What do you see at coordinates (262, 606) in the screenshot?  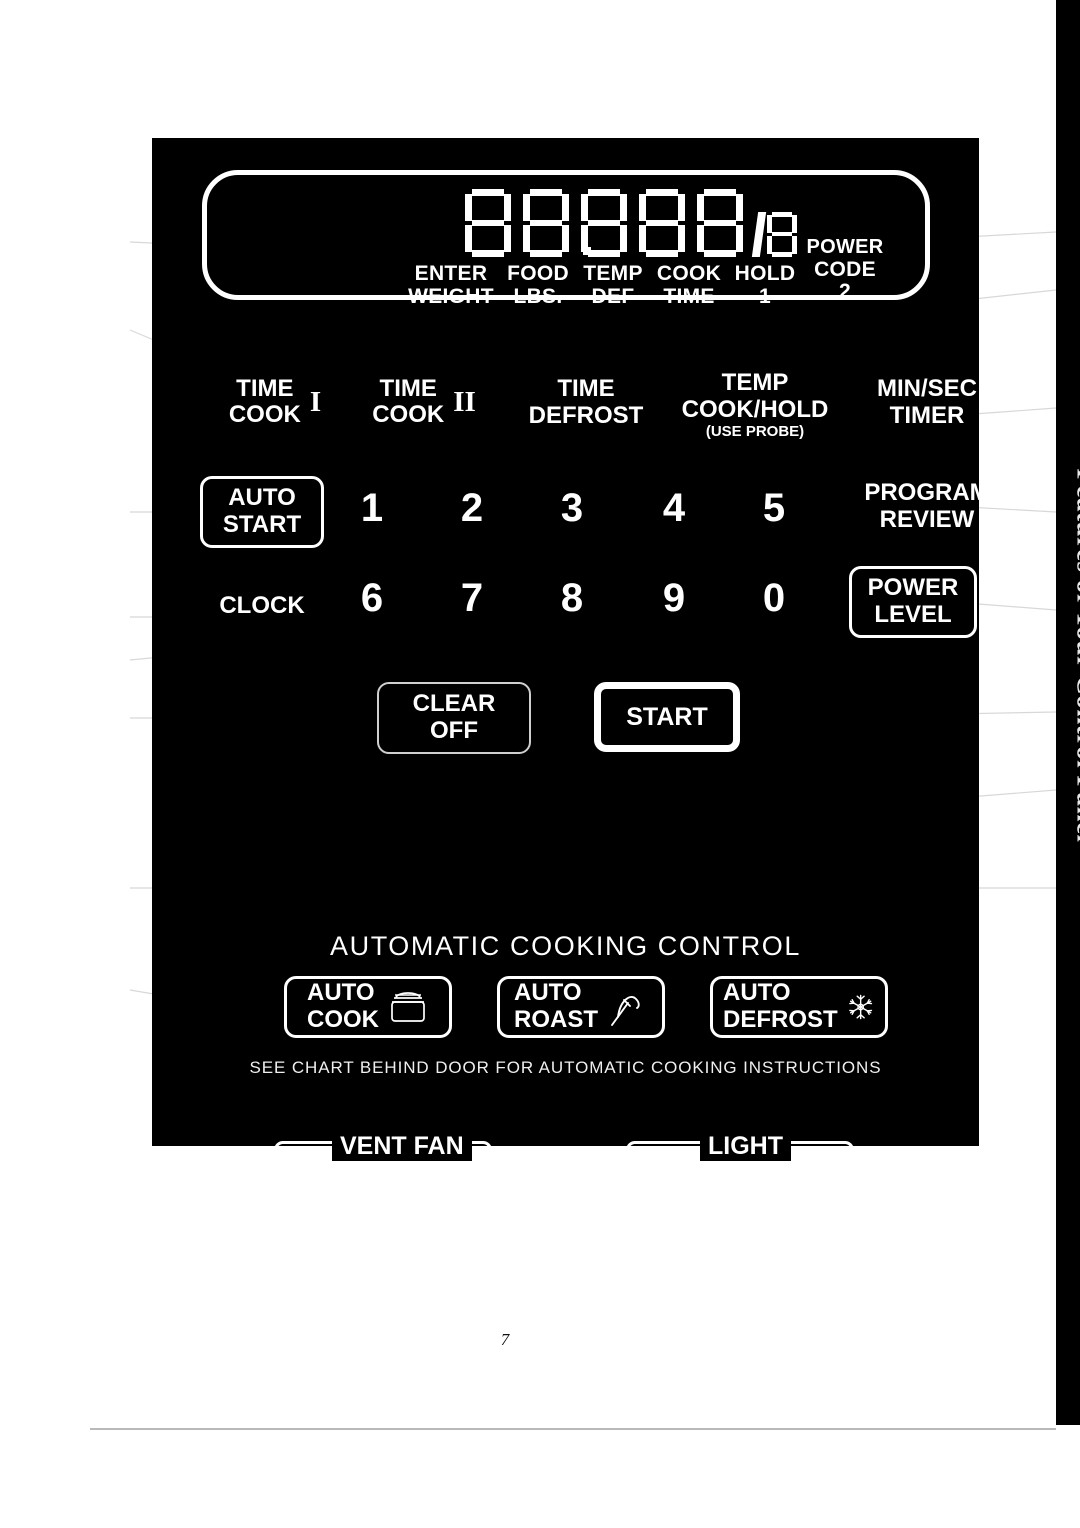 I see `clock-button: CLOCK` at bounding box center [262, 606].